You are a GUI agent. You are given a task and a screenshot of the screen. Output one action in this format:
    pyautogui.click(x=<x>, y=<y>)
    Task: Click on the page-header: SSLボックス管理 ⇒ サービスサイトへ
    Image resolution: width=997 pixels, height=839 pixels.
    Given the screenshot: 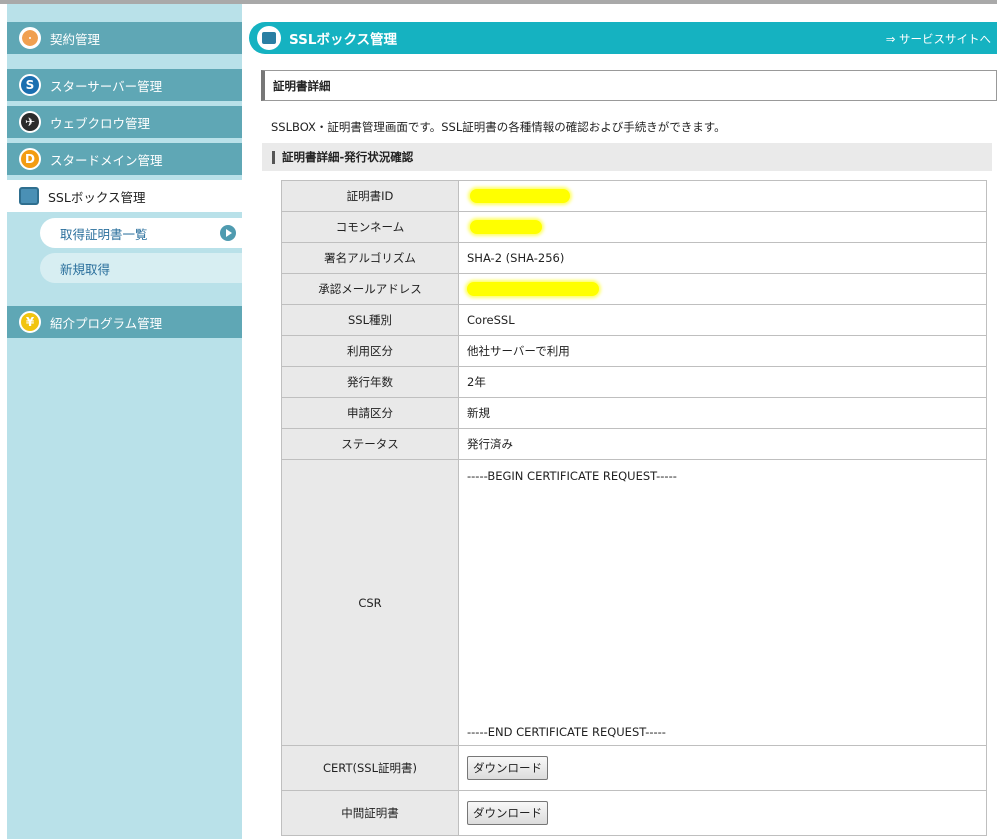 What is the action you would take?
    pyautogui.click(x=623, y=38)
    